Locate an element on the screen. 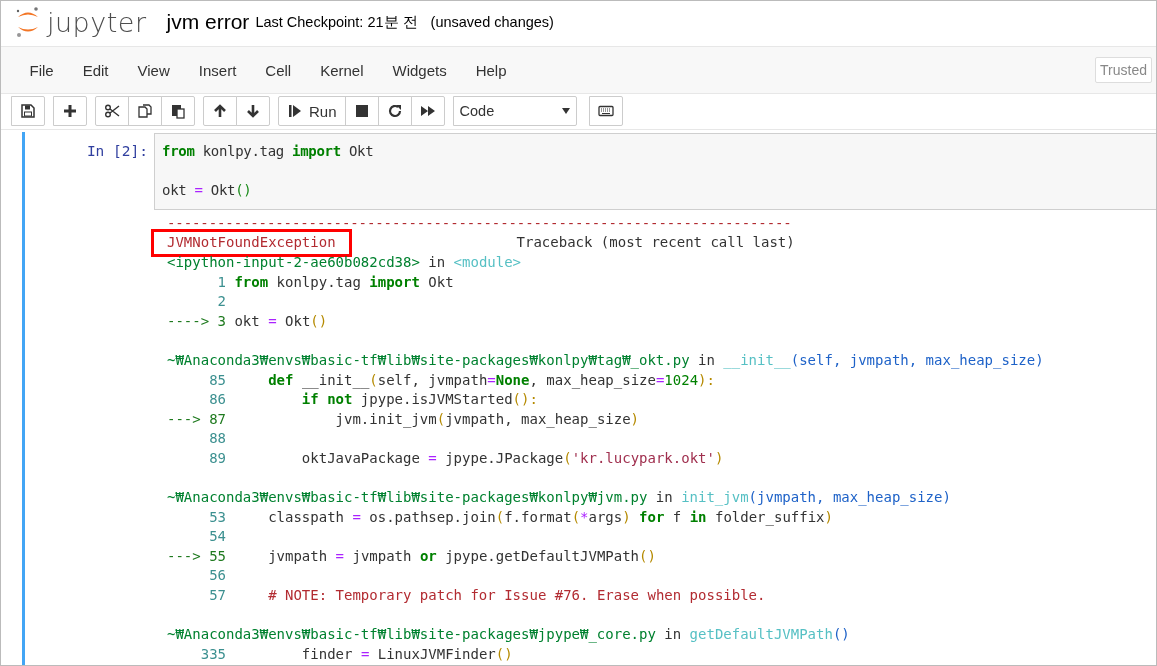 The image size is (1157, 666). stop-button is located at coordinates (361, 111).